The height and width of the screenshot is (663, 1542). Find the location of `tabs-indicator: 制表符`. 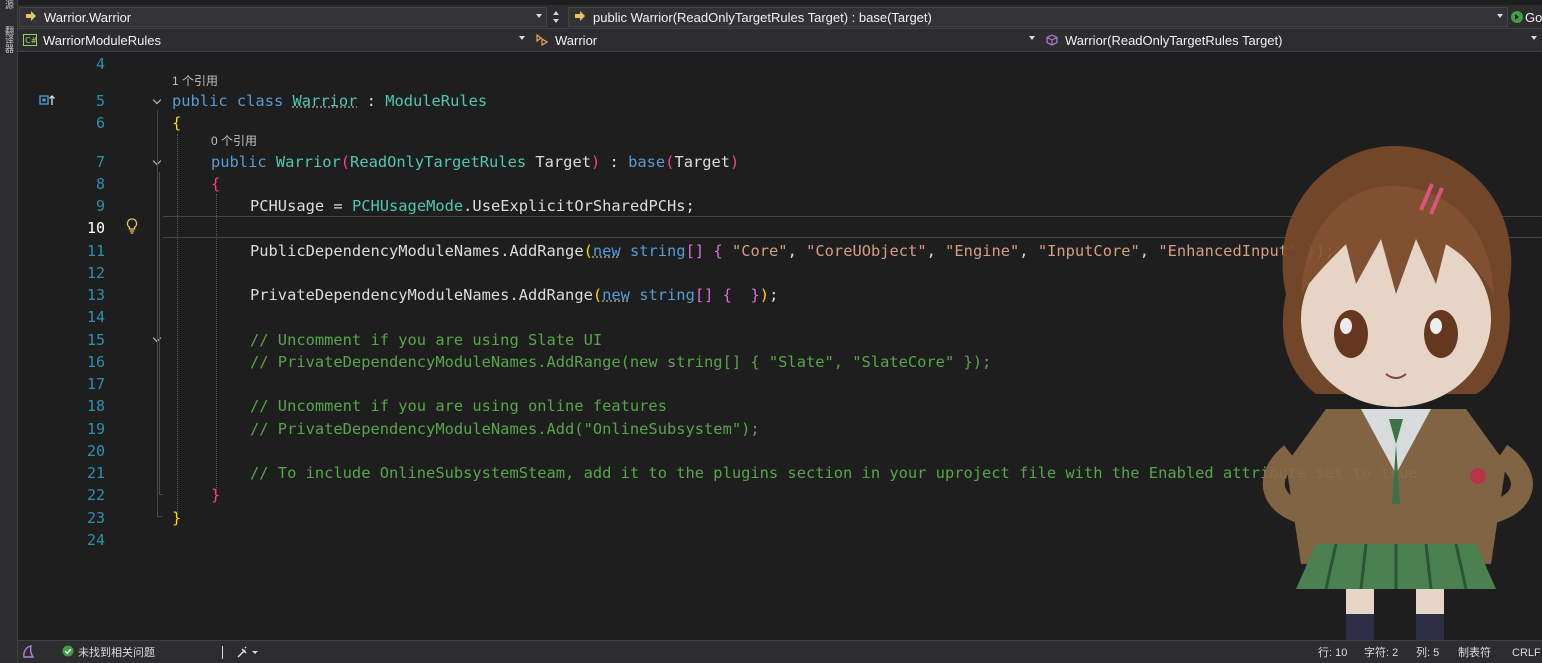

tabs-indicator: 制表符 is located at coordinates (1474, 653).